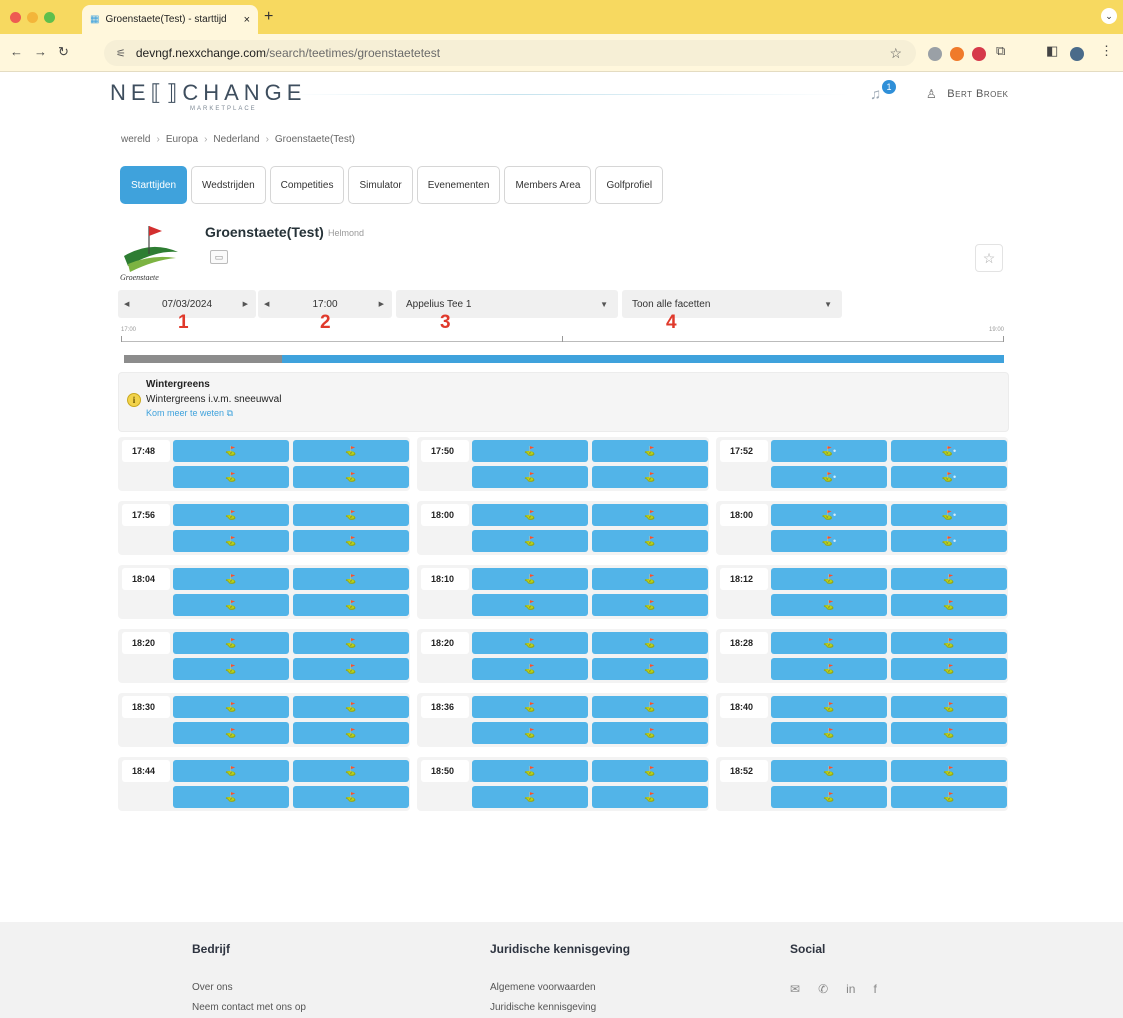 This screenshot has height=1018, width=1123. I want to click on prev-date-icon: ◀, so click(126, 304).